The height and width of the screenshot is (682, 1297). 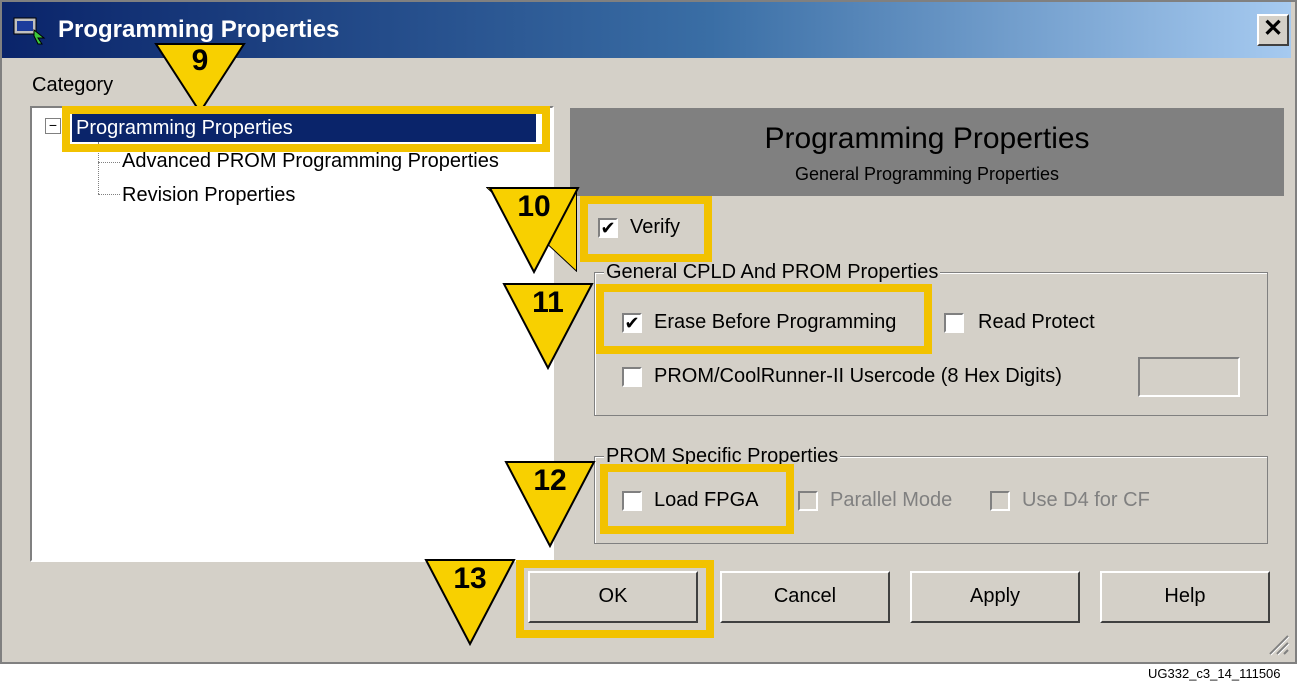 What do you see at coordinates (470, 578) in the screenshot?
I see `callout-13-number: 13` at bounding box center [470, 578].